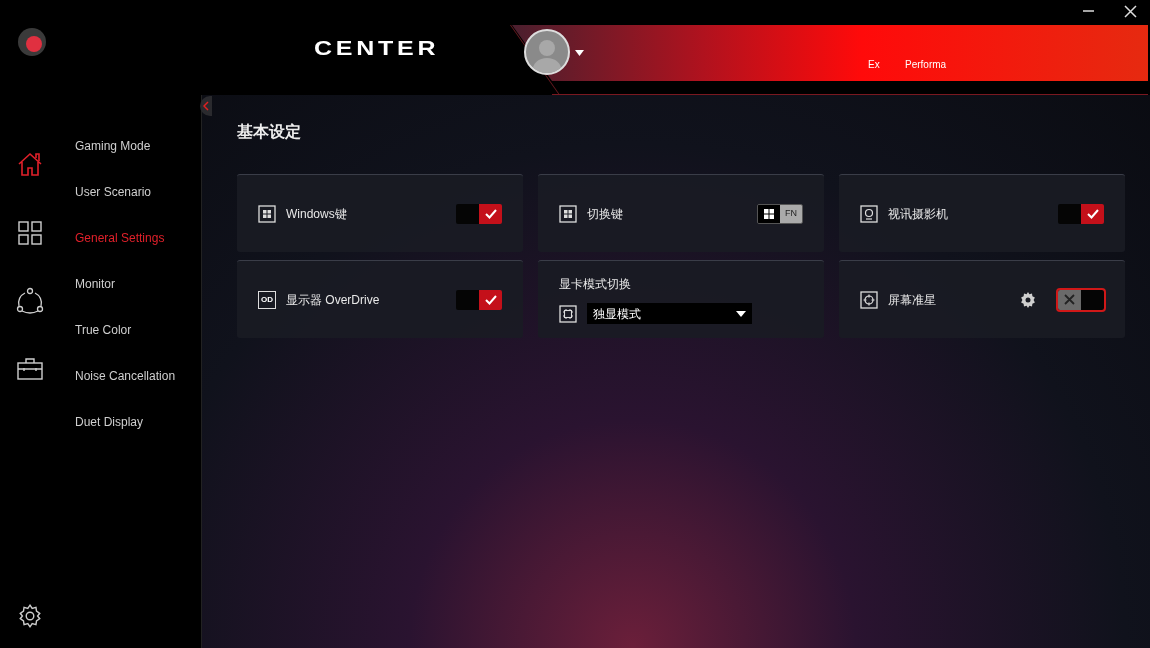 Image resolution: width=1150 pixels, height=648 pixels. Describe the element at coordinates (269, 132) in the screenshot. I see `section-title: 基本设定` at that location.